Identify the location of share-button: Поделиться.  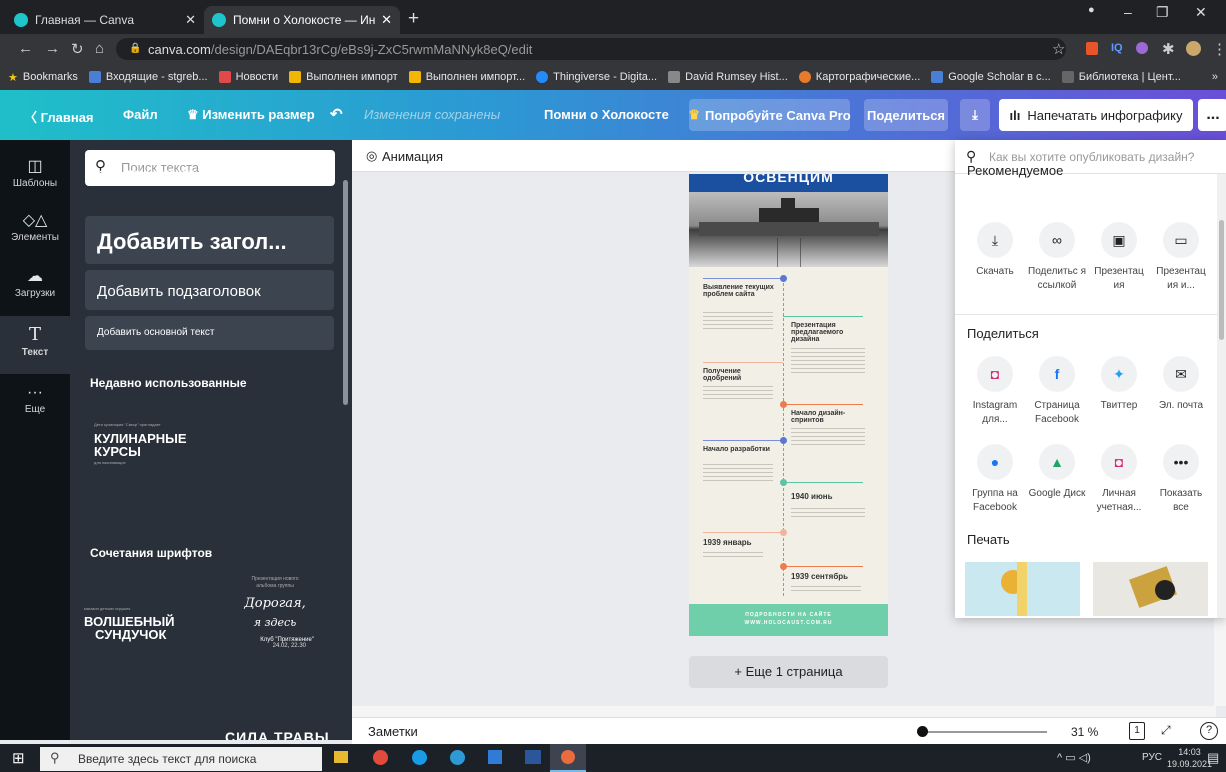
(906, 115).